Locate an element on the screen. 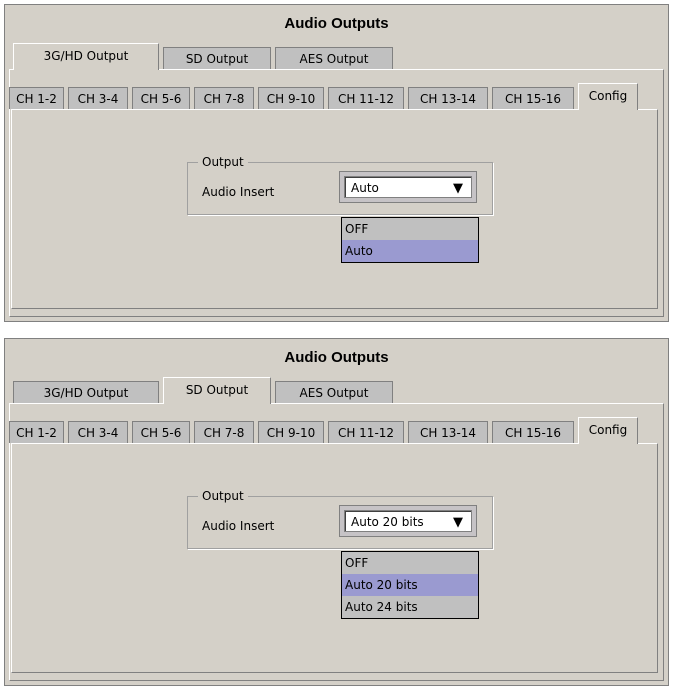  audio-insert-select: Auto ▼ is located at coordinates (408, 187).